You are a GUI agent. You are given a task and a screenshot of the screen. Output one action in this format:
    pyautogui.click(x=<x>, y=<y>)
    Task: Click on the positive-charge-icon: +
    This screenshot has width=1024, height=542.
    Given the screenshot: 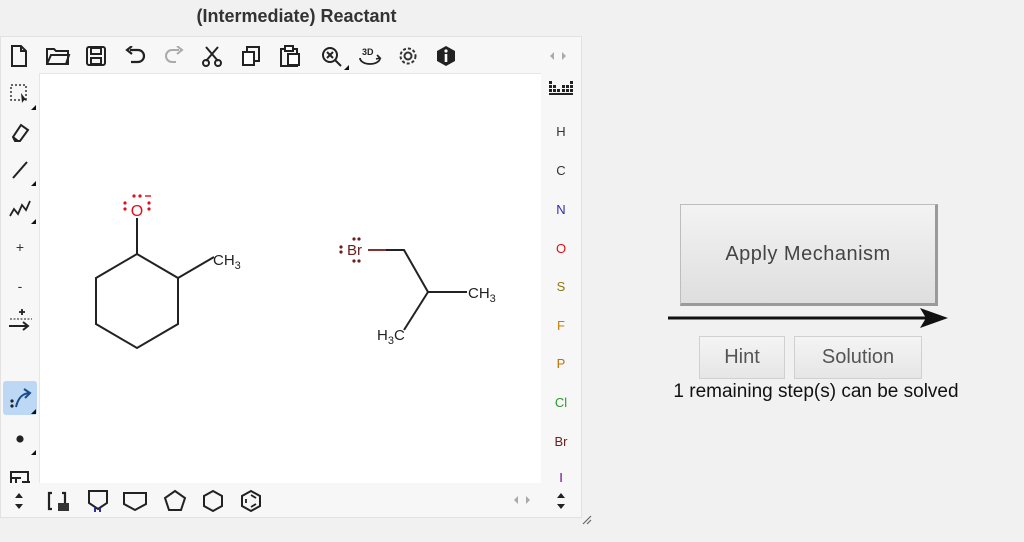 What is the action you would take?
    pyautogui.click(x=20, y=247)
    